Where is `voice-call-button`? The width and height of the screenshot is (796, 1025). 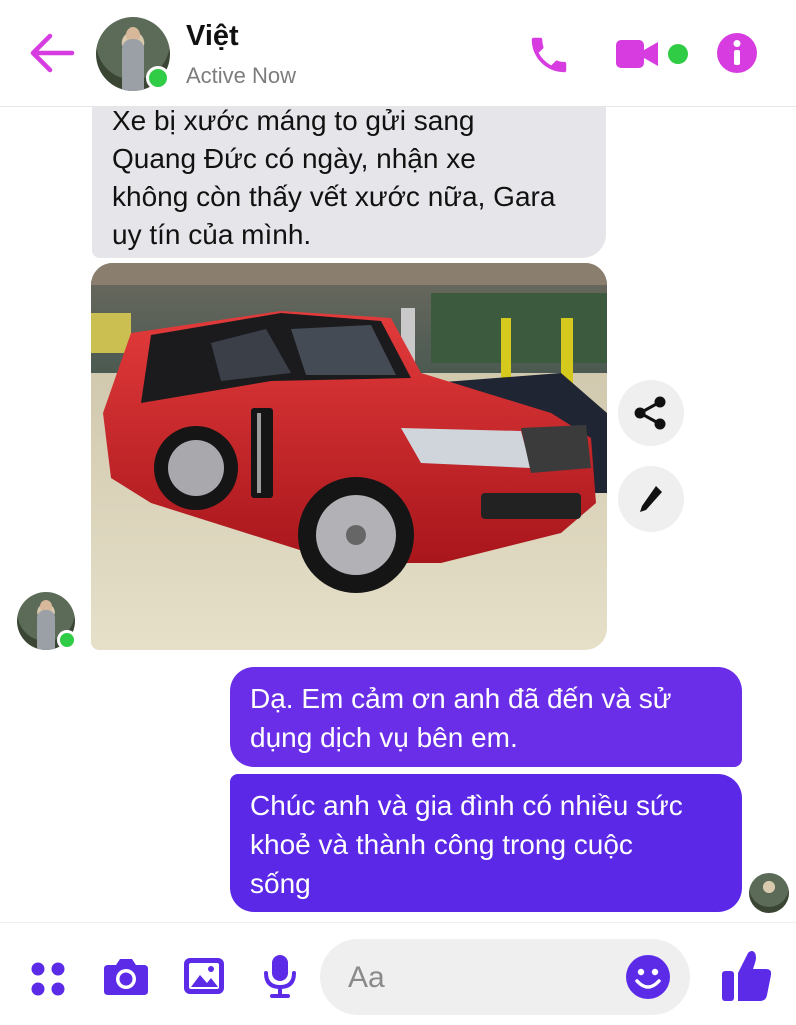
voice-call-button is located at coordinates (549, 57).